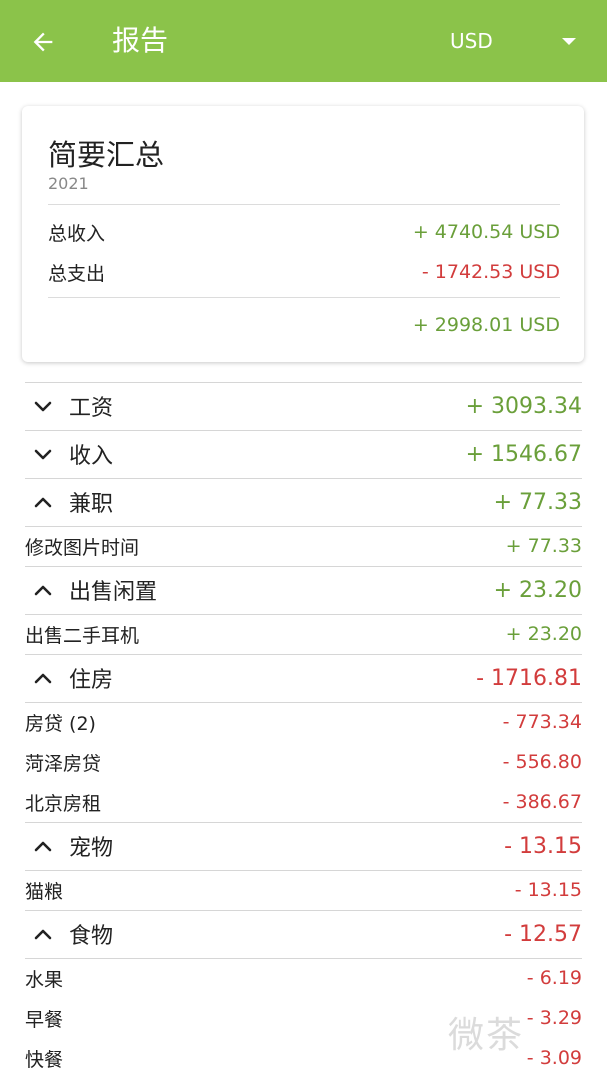  What do you see at coordinates (554, 1058) in the screenshot?
I see `item-amount: - 3.09` at bounding box center [554, 1058].